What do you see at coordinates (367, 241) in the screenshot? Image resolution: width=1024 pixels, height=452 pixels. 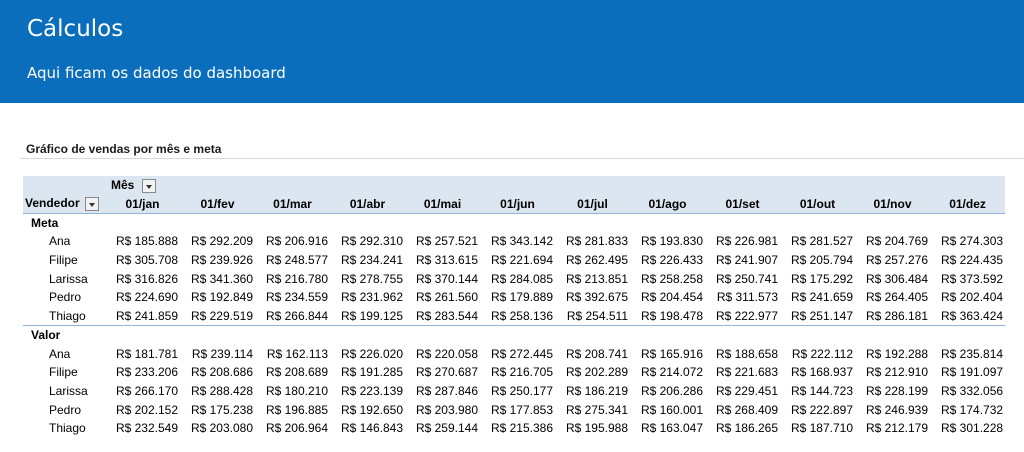 I see `value-cell: R$ 292.310` at bounding box center [367, 241].